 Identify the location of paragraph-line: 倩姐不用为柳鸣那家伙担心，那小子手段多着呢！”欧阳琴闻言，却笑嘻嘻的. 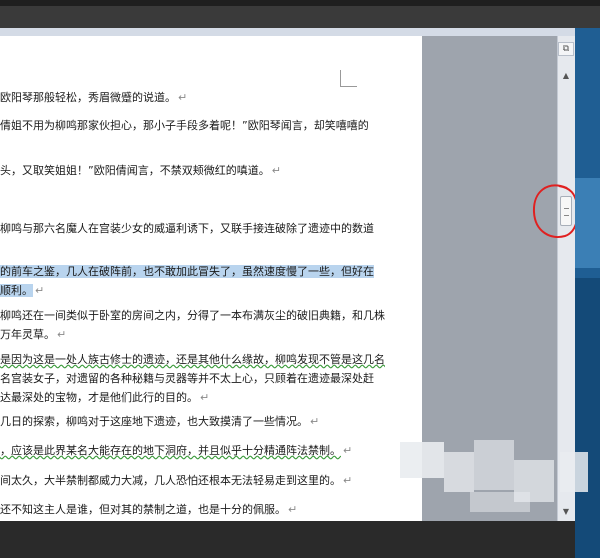
(184, 125).